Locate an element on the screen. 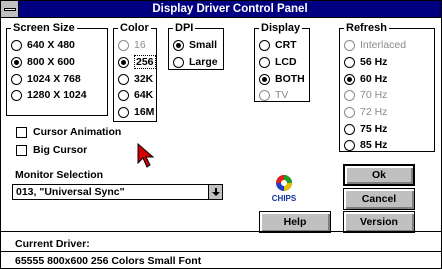 Image resolution: width=442 pixels, height=269 pixels. refresh-legend: Refresh is located at coordinates (366, 28).